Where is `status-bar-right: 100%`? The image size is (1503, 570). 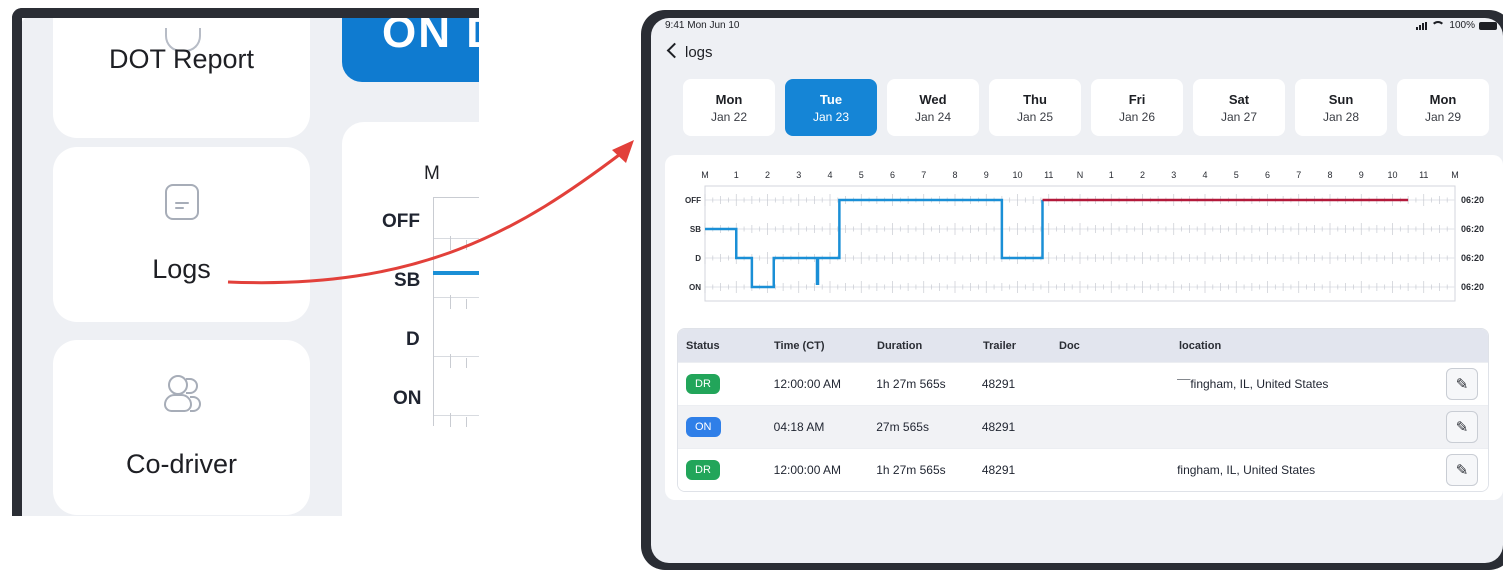
status-bar-right: 100% is located at coordinates (1456, 25).